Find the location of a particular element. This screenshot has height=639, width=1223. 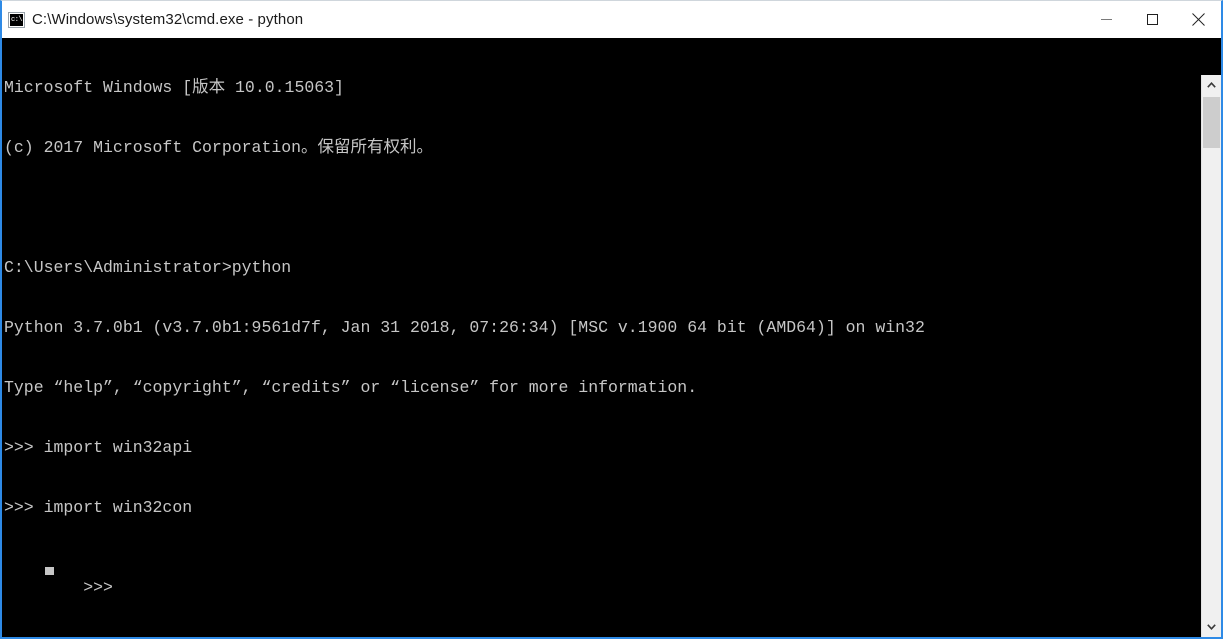

console-line: Microsoft Windows [版本 10.0.15063] is located at coordinates (174, 87).